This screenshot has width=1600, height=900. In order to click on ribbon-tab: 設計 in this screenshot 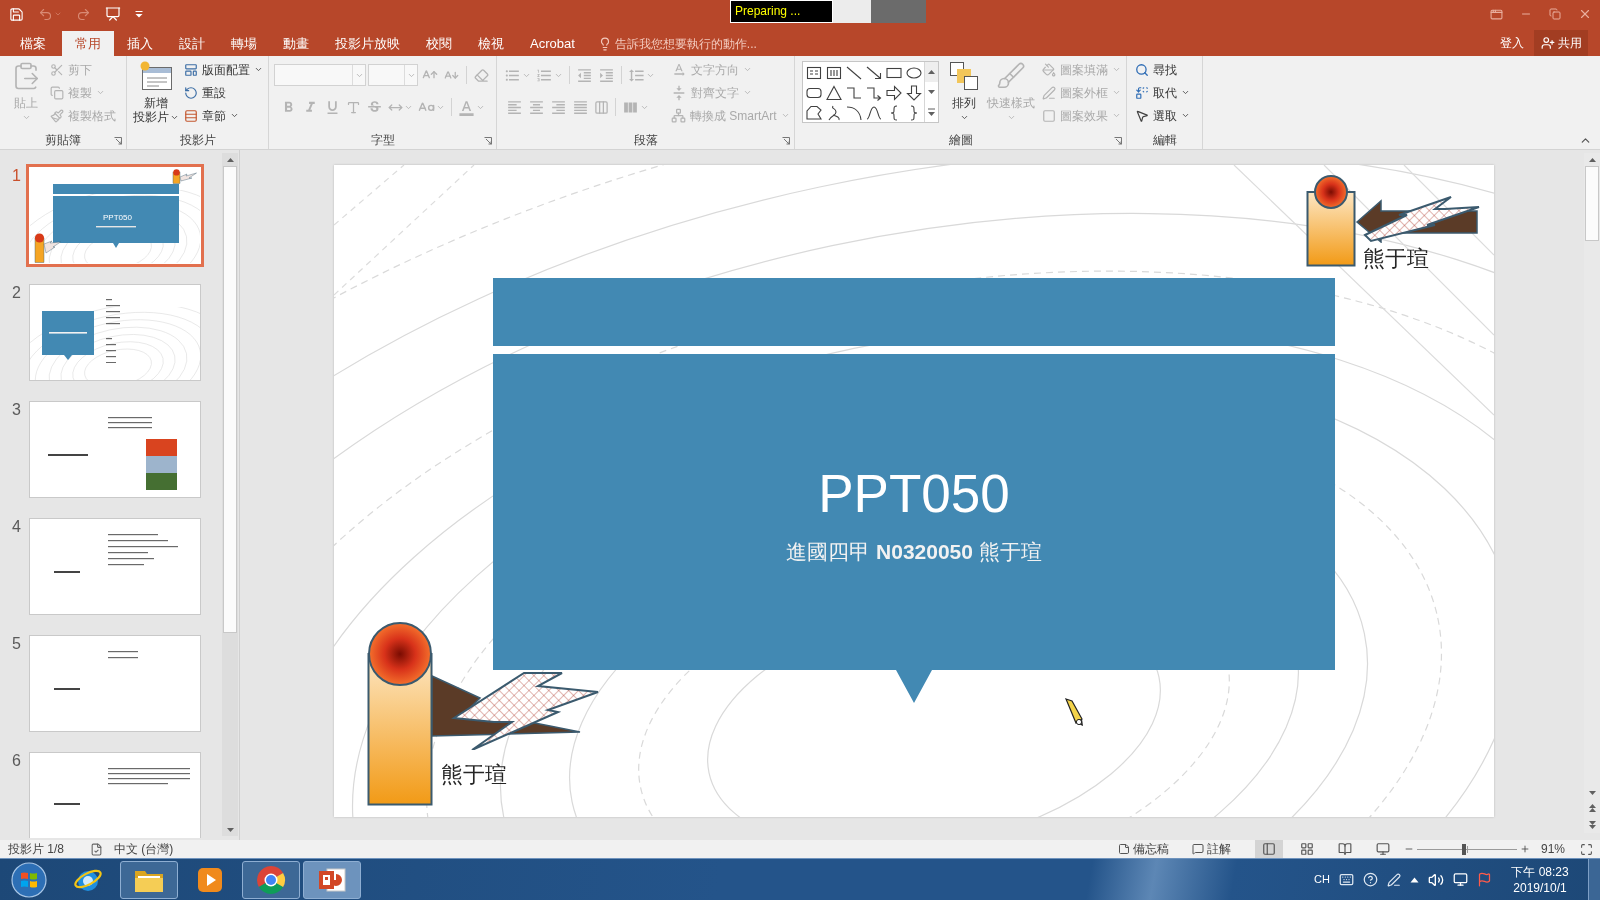, I will do `click(192, 43)`.